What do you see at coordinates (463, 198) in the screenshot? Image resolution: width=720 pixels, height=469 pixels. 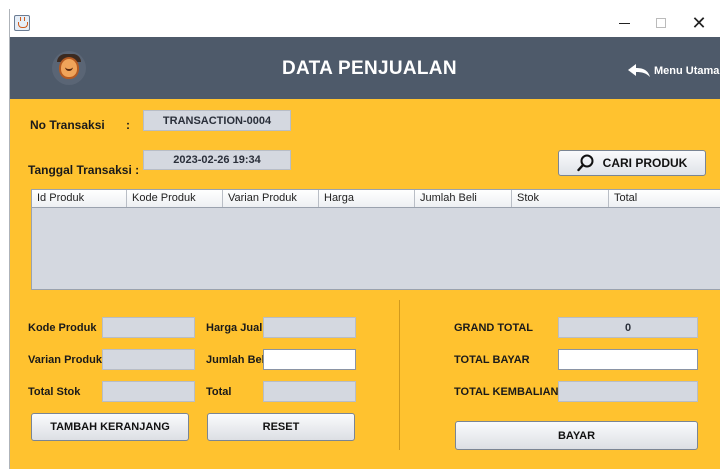 I see `column-header-jumlah-beli: Jumlah Beli` at bounding box center [463, 198].